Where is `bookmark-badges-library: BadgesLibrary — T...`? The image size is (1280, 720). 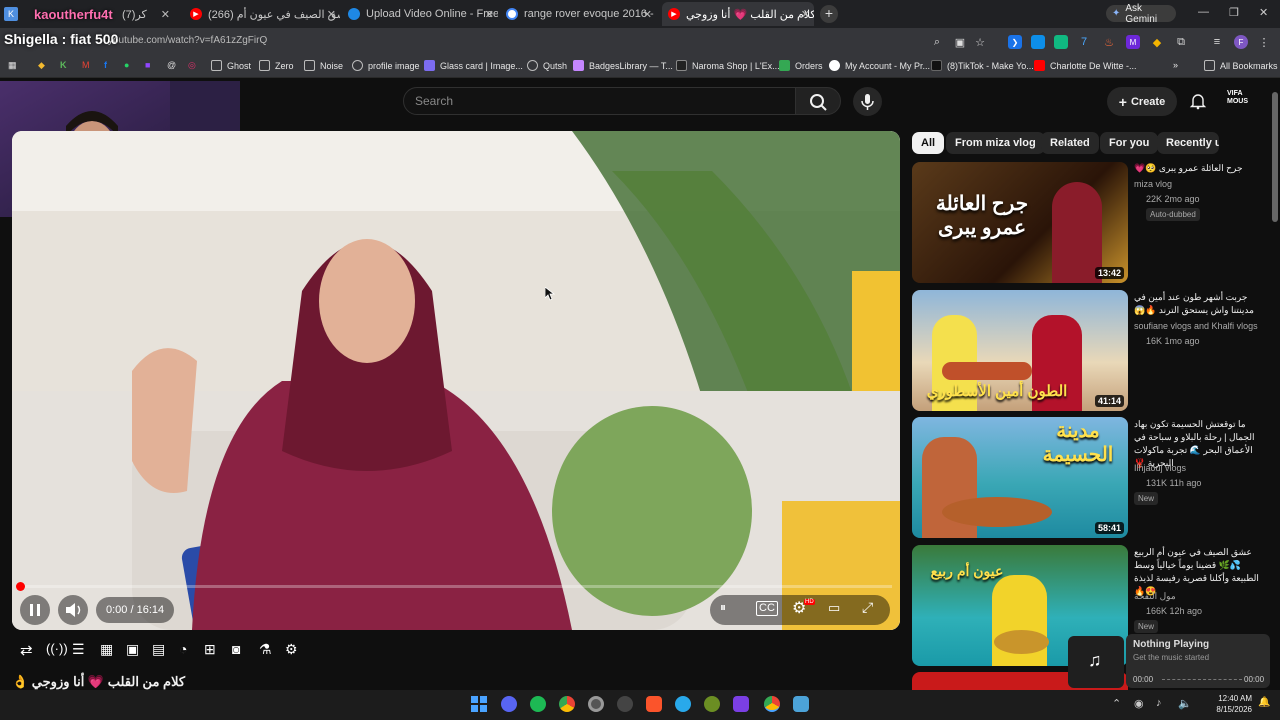
bookmark-badges-library: BadgesLibrary — T... is located at coordinates (623, 65).